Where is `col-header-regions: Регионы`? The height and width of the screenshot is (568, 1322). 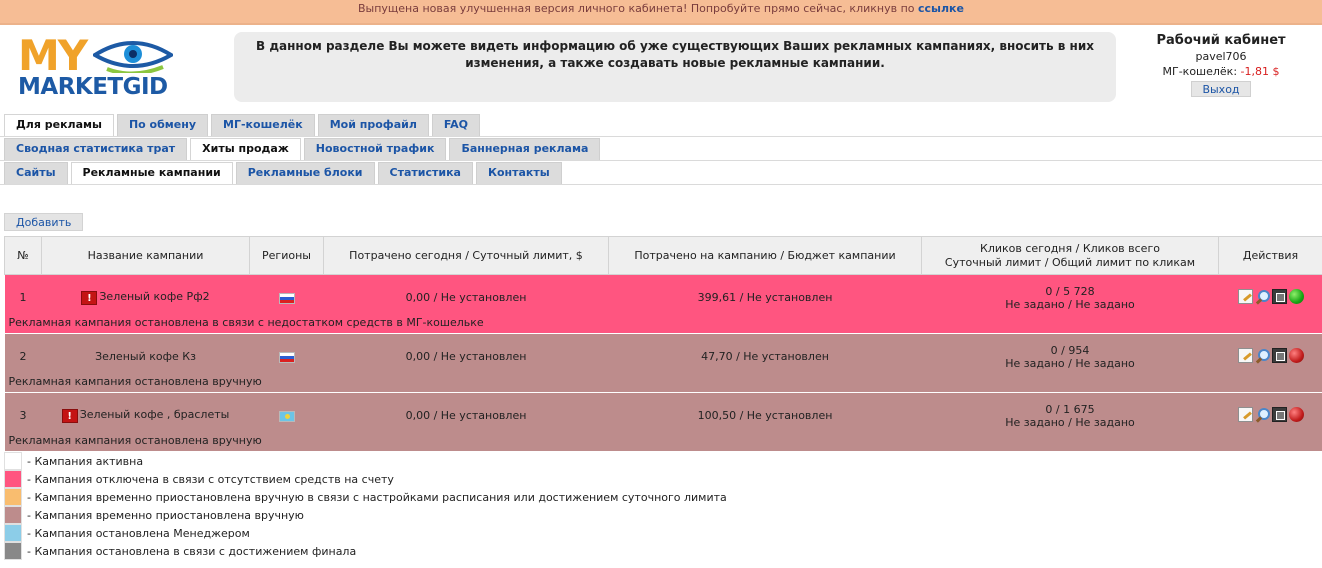 col-header-regions: Регионы is located at coordinates (286, 255).